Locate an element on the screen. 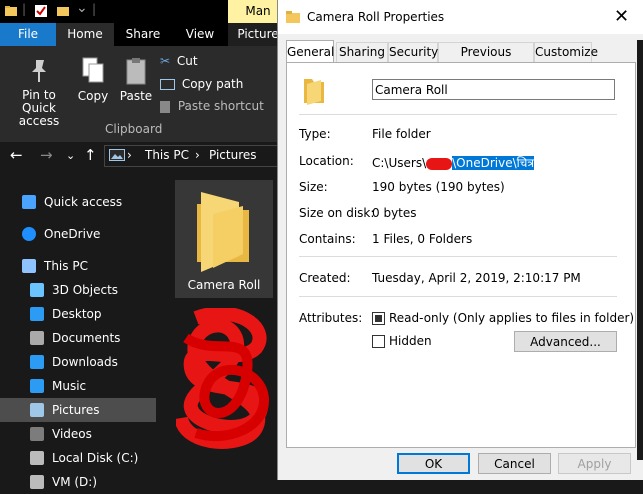 The width and height of the screenshot is (643, 494). new-folder-icon is located at coordinates (63, 11).